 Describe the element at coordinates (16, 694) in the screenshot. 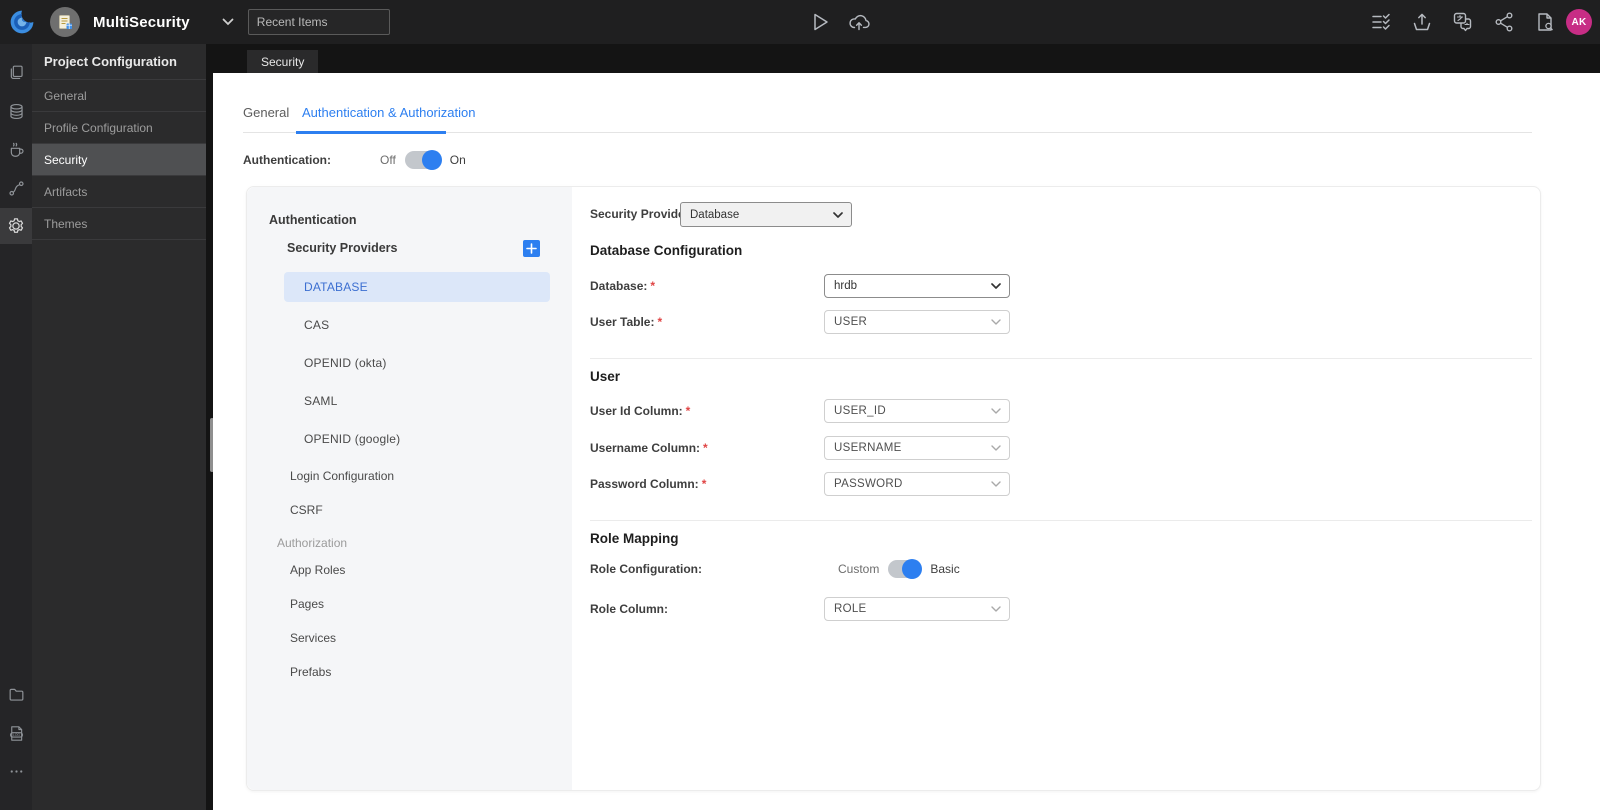

I see `folder-icon` at that location.